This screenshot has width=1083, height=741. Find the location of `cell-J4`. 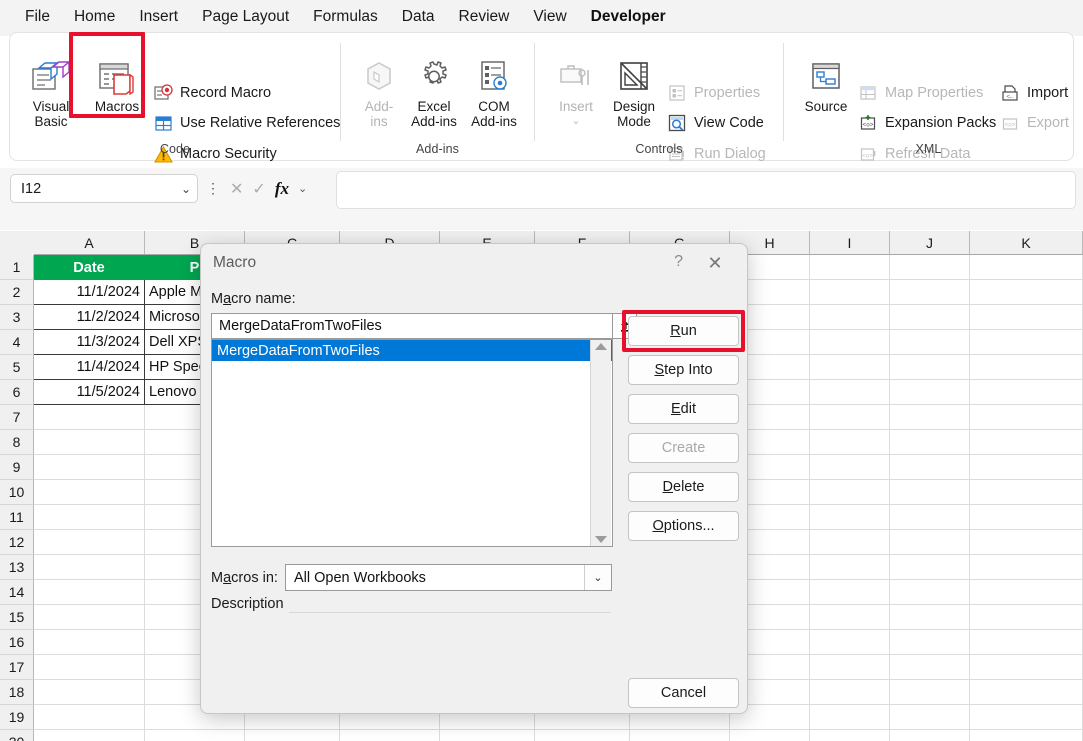

cell-J4 is located at coordinates (930, 342).